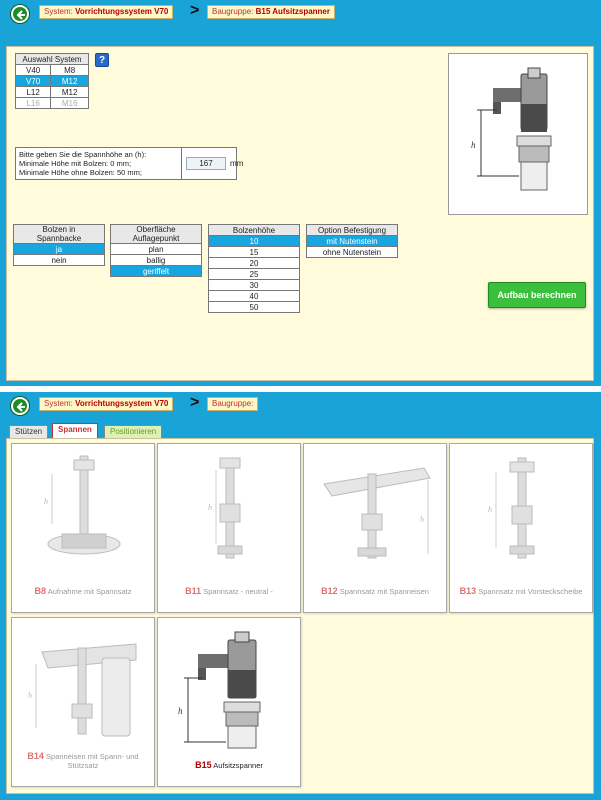  Describe the element at coordinates (511, 508) in the screenshot. I see `assembly-b13-image: h` at that location.